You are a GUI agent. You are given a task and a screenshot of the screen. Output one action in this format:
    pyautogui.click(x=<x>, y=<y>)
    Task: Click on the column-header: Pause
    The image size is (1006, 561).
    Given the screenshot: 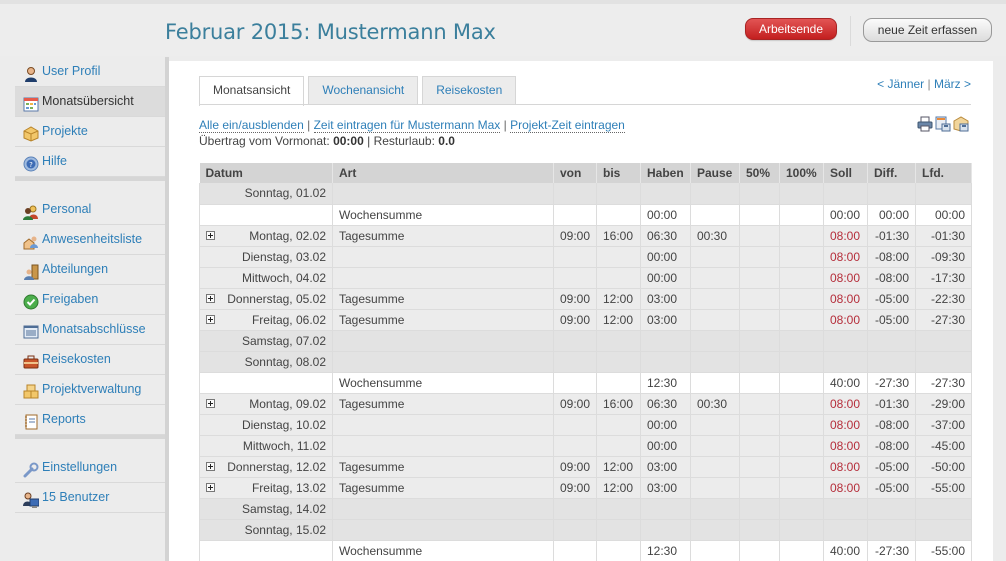 What is the action you would take?
    pyautogui.click(x=715, y=173)
    